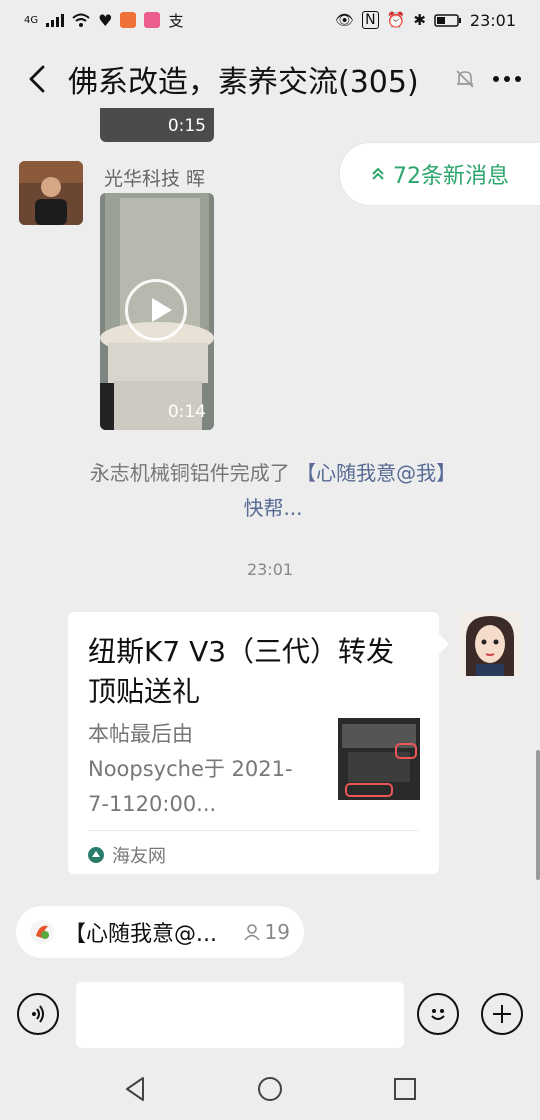 The width and height of the screenshot is (540, 1120). What do you see at coordinates (538, 815) in the screenshot?
I see `scrollbar` at bounding box center [538, 815].